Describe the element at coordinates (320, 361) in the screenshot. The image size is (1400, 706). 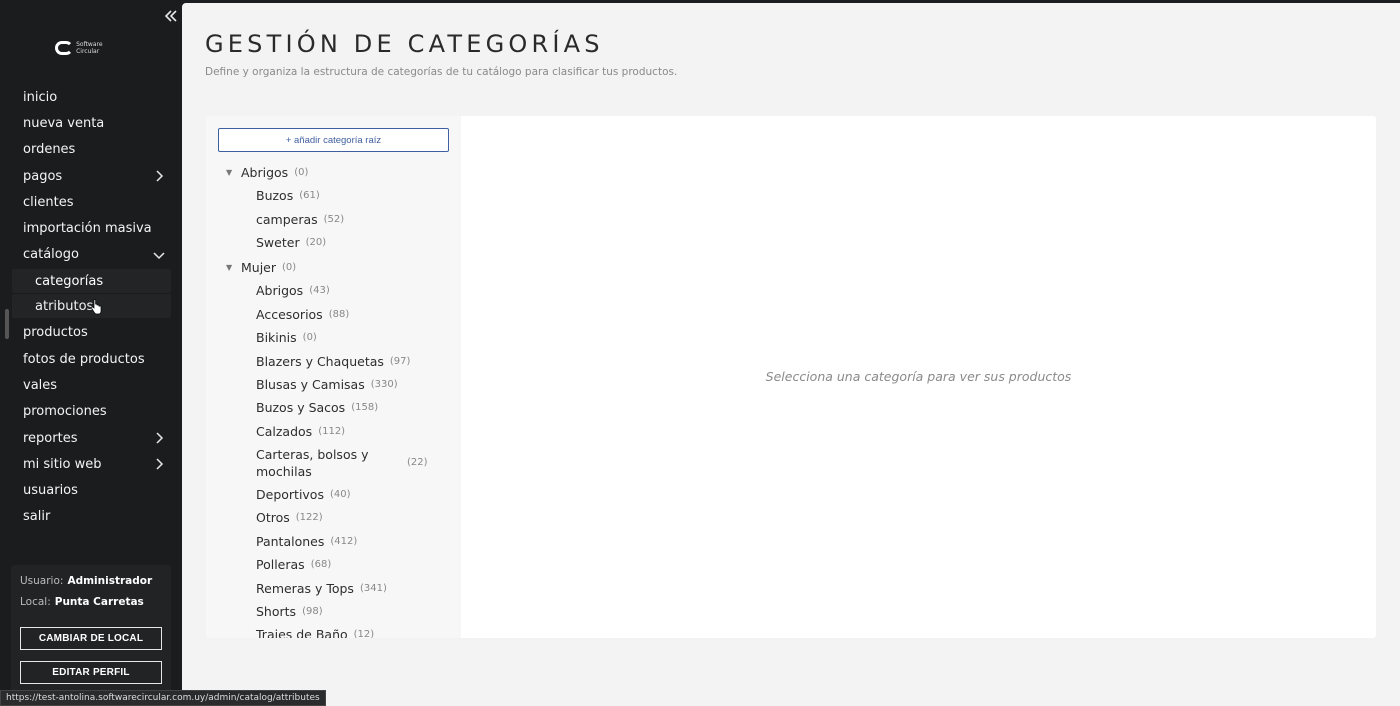
I see `tree-node-label: Blazers y Chaquetas` at that location.